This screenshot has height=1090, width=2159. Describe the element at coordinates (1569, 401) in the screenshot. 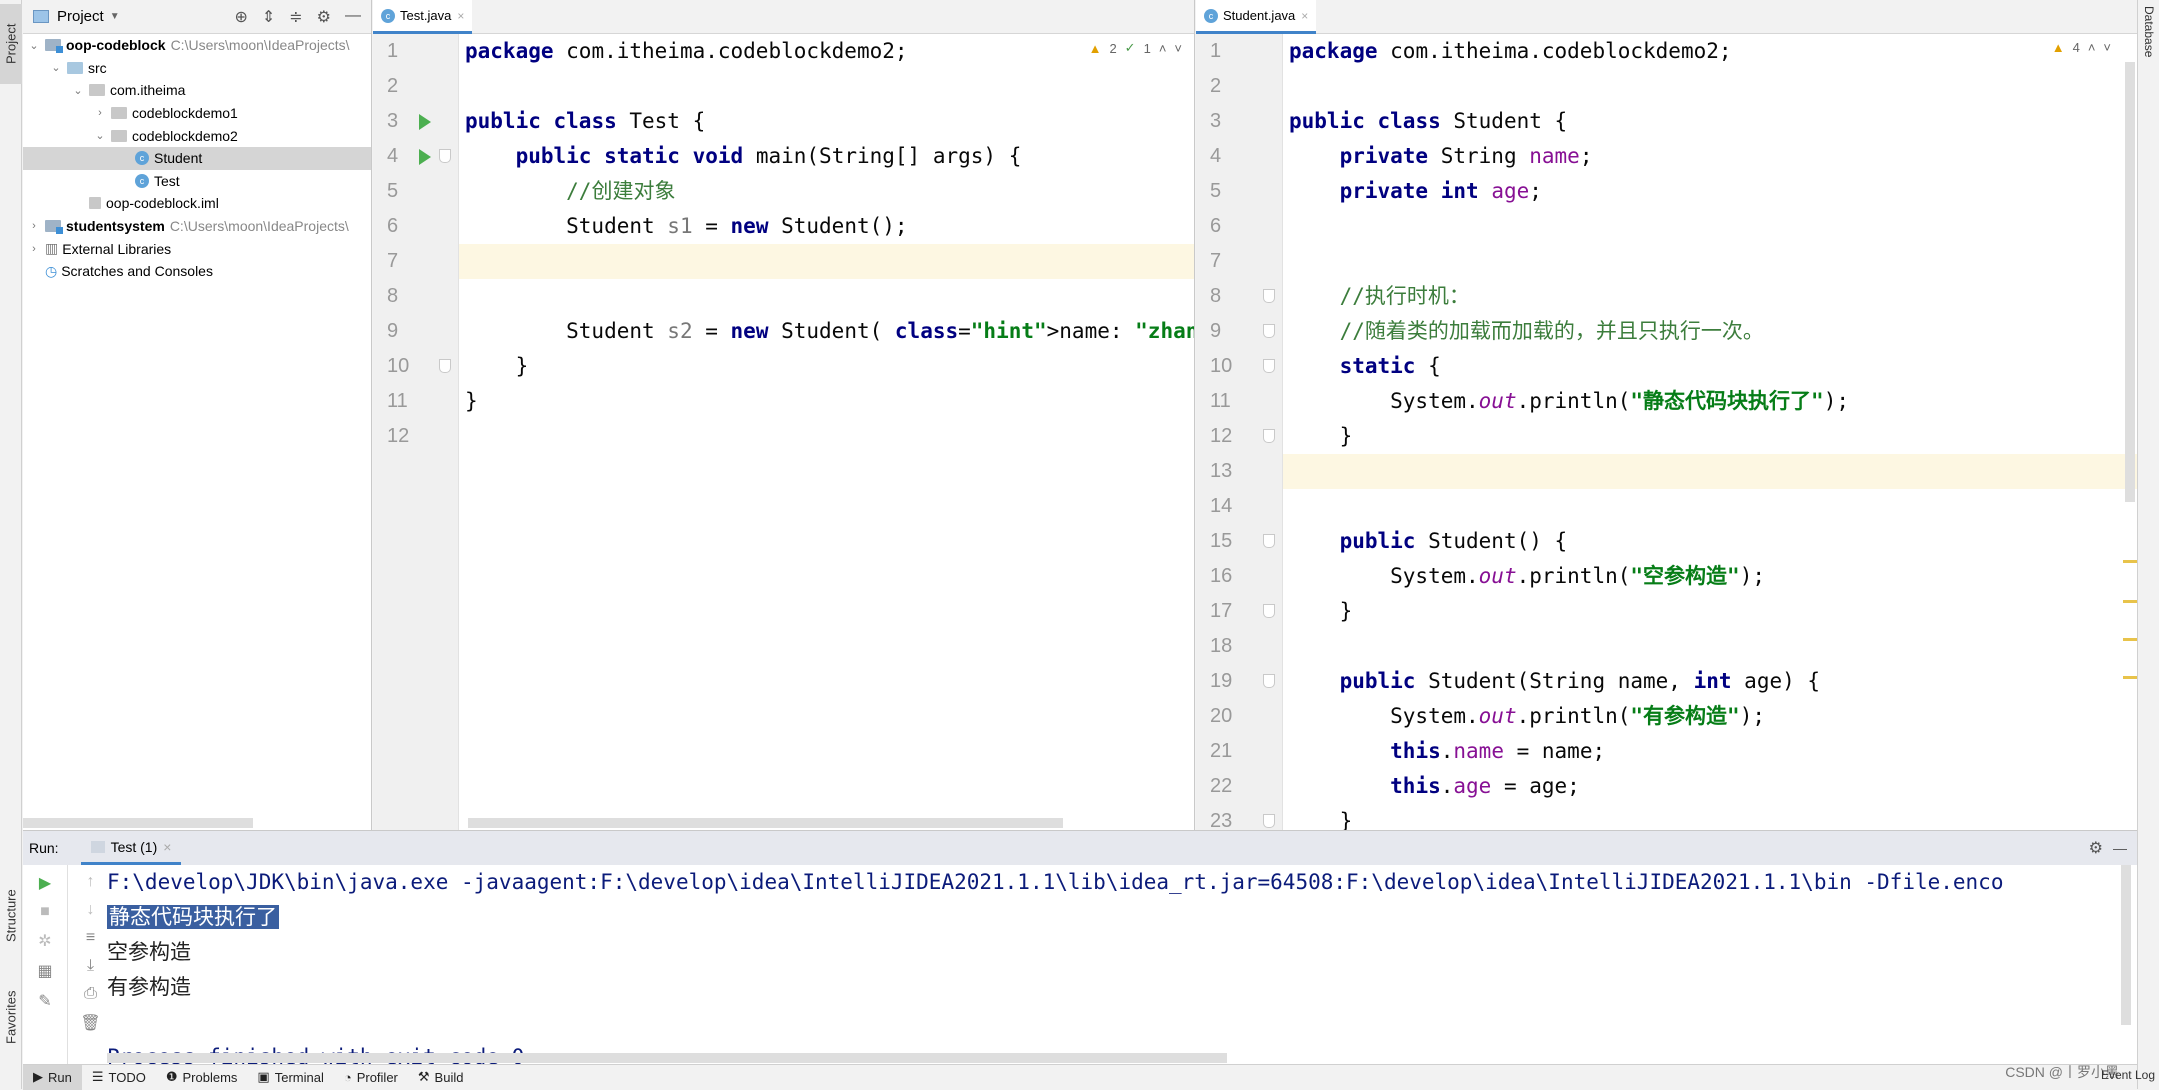

I see `code-line: System.out.println("静态代码块执行了");` at that location.